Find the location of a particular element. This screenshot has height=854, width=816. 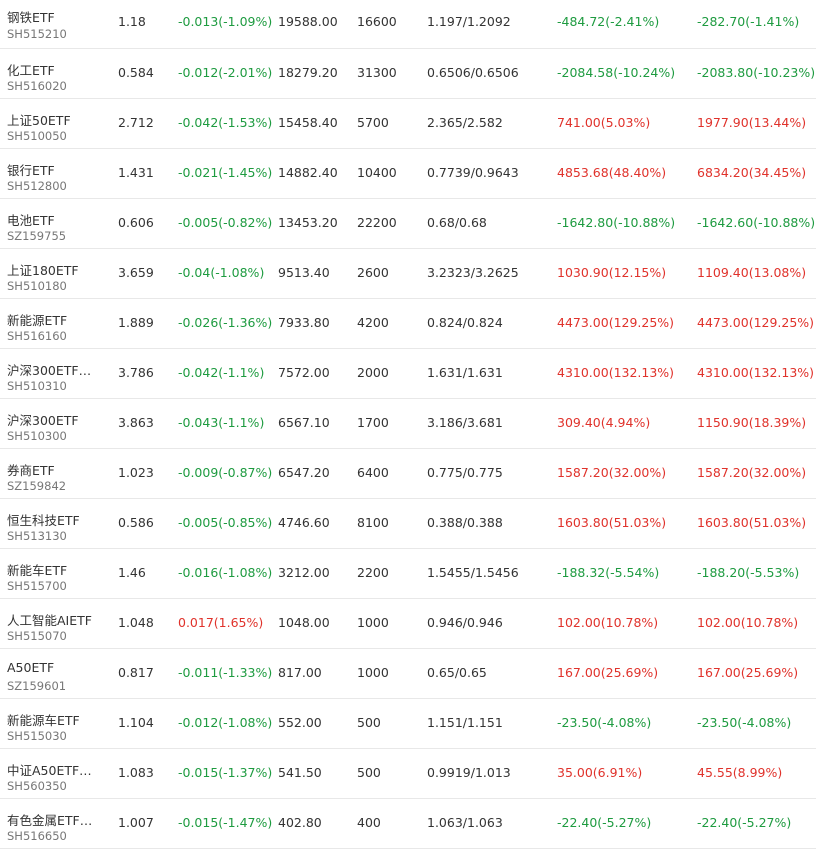

quantity: 10400 is located at coordinates (377, 172).